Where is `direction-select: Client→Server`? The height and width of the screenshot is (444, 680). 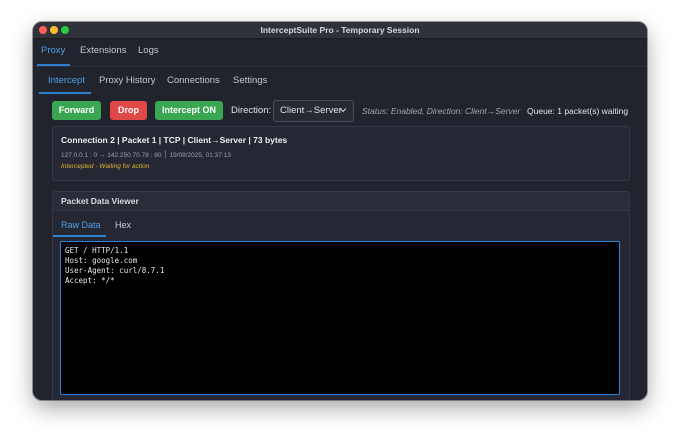
direction-select: Client→Server is located at coordinates (313, 111).